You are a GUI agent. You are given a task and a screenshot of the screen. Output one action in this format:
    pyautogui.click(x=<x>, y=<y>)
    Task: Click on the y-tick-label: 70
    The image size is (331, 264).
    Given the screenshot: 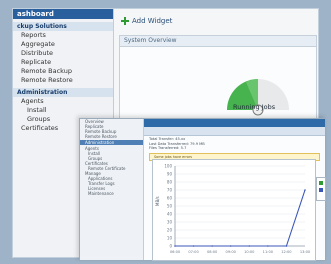 What is the action you would take?
    pyautogui.click(x=170, y=190)
    